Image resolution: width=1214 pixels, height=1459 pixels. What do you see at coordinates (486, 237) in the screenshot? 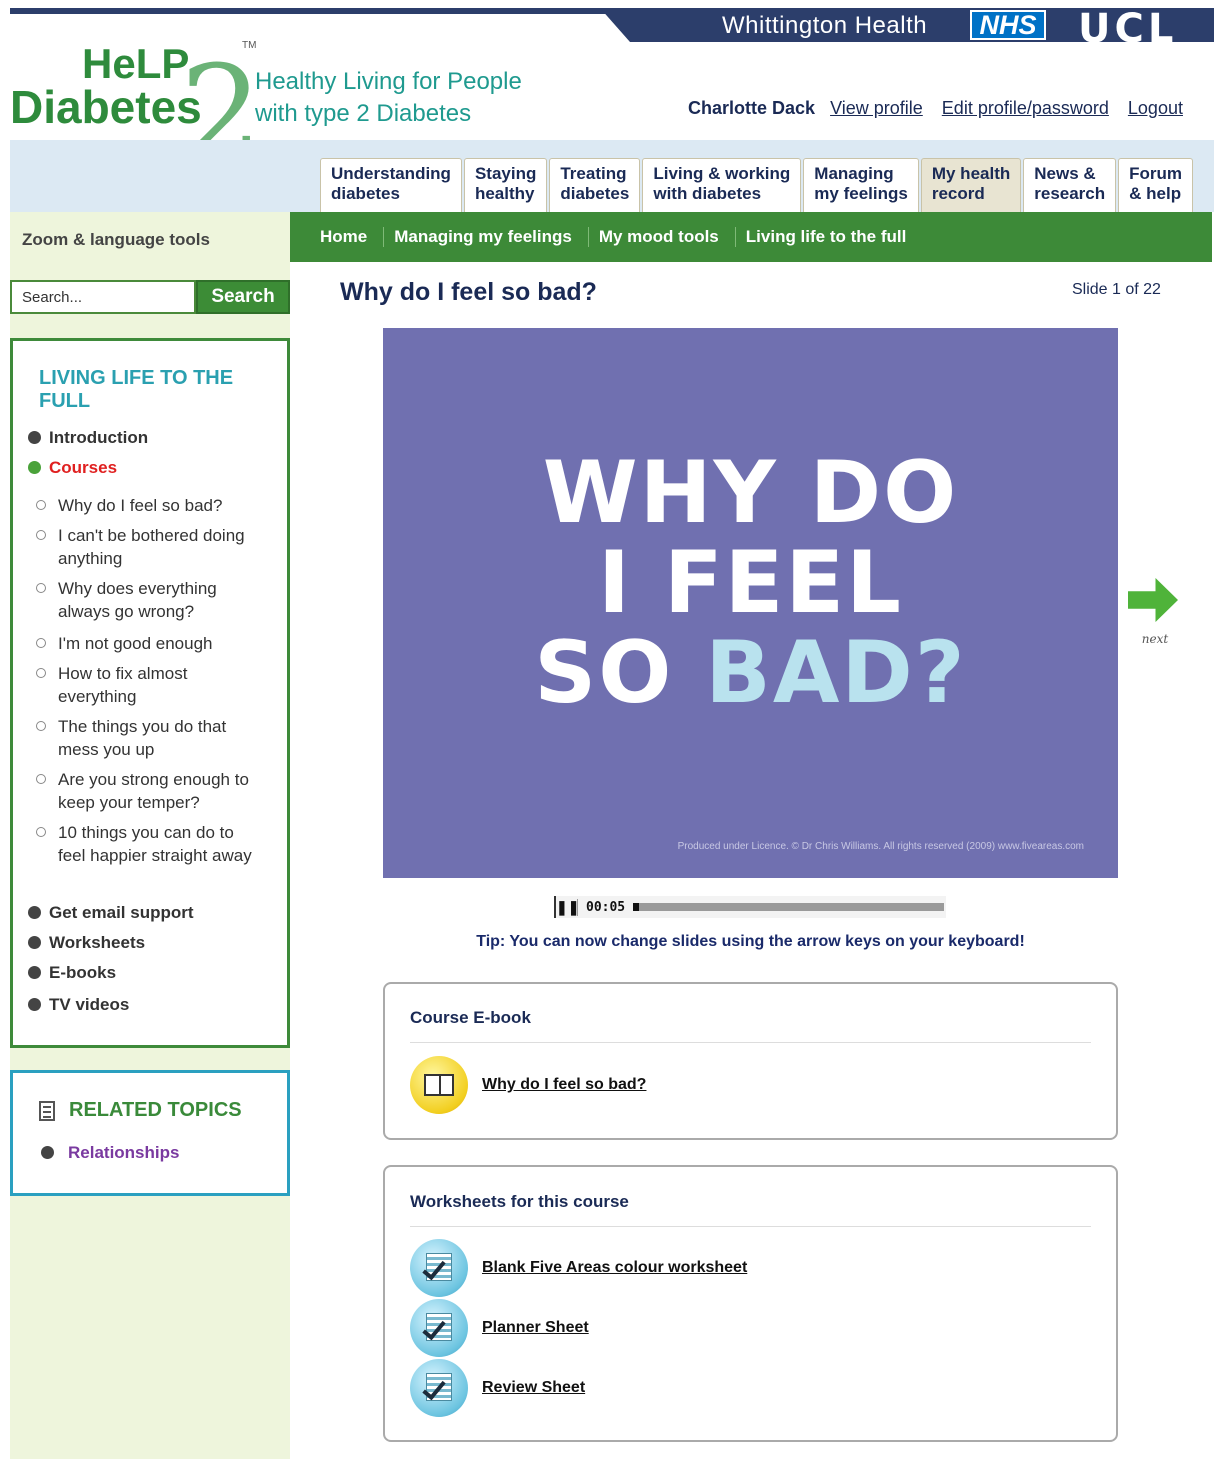
I see `breadcrumb-managing-feelings: Managing my feelings` at bounding box center [486, 237].